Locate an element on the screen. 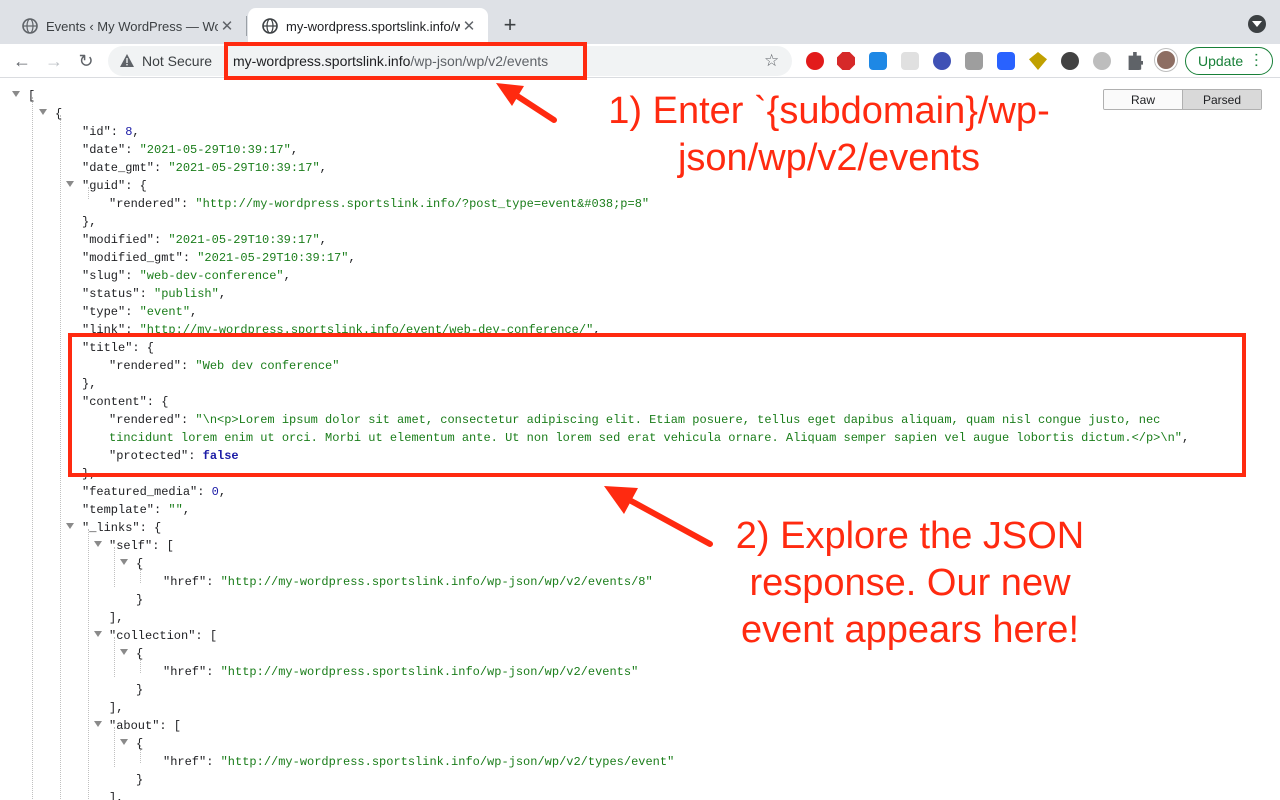 Image resolution: width=1280 pixels, height=800 pixels. arrow-to-url-icon is located at coordinates (526, 103).